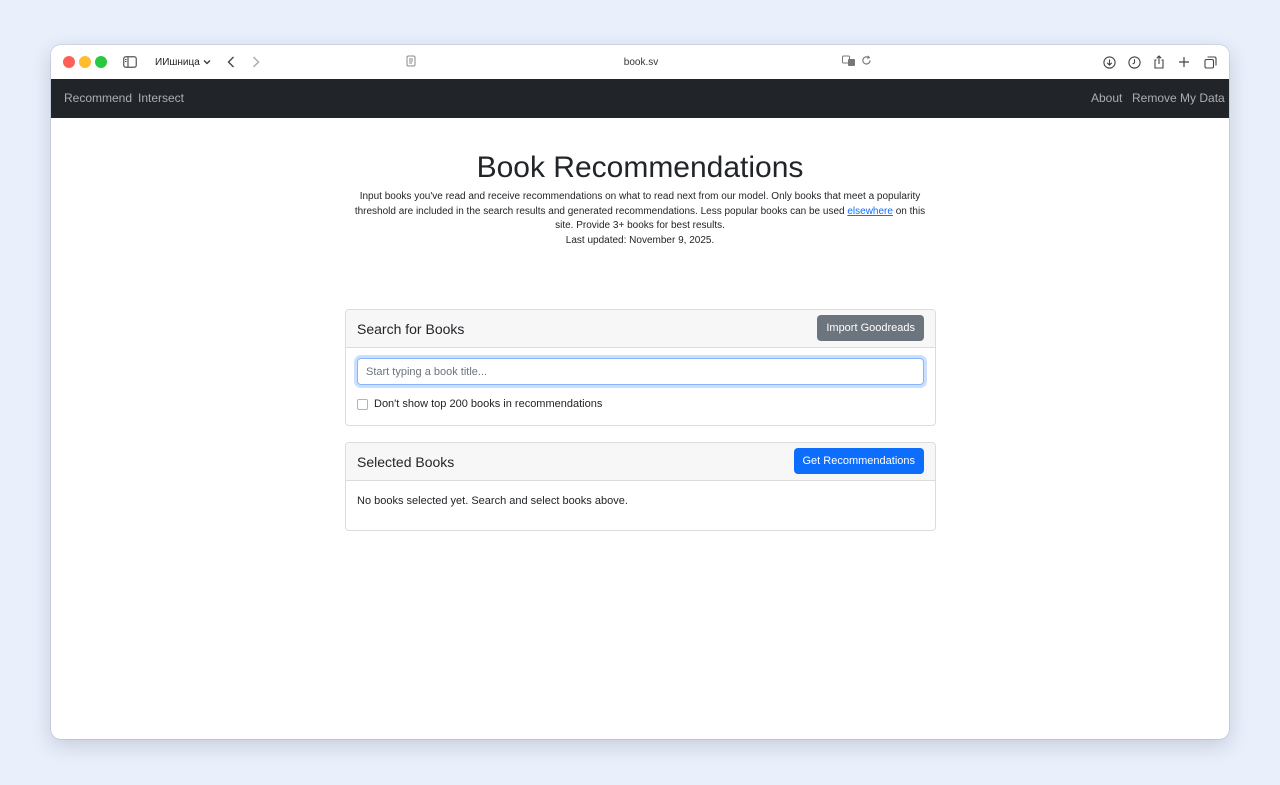  I want to click on maximize-window-button, so click(101, 62).